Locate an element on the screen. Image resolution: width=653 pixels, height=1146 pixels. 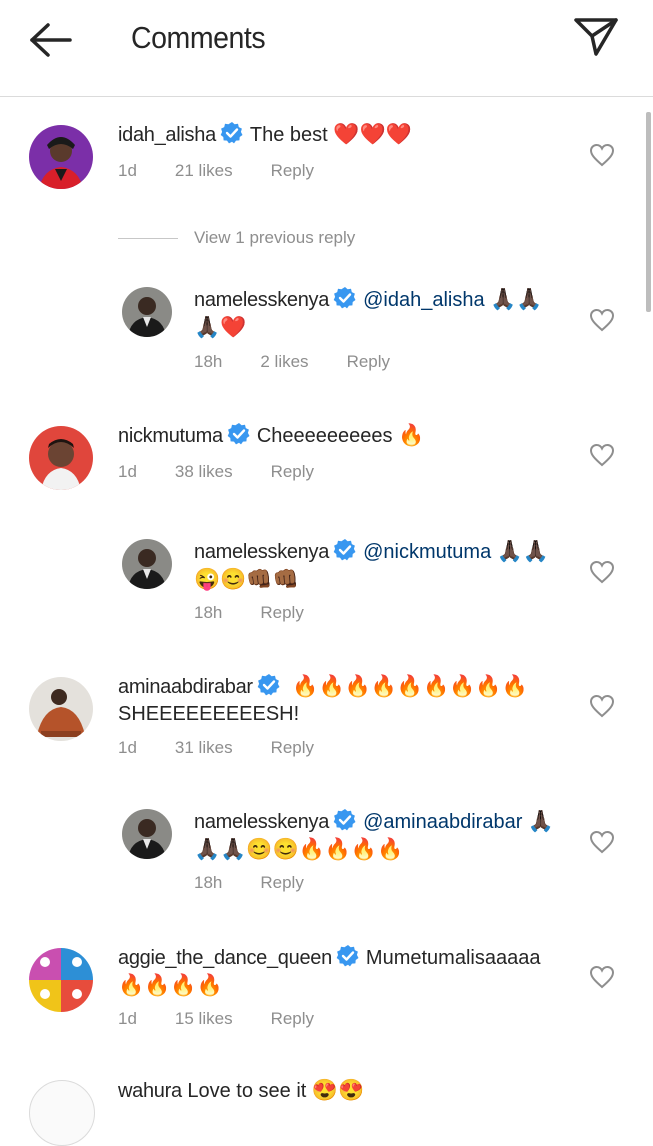
paper-plane-icon is located at coordinates (596, 37).